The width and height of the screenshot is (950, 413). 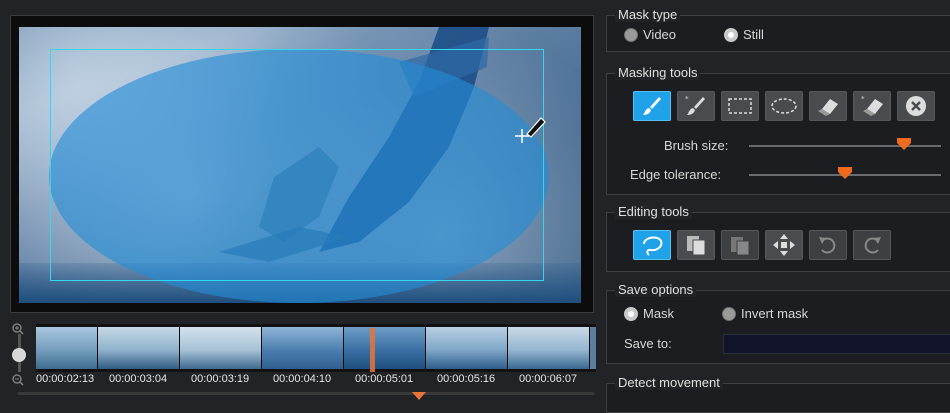 What do you see at coordinates (631, 34) in the screenshot?
I see `radio-video-dot` at bounding box center [631, 34].